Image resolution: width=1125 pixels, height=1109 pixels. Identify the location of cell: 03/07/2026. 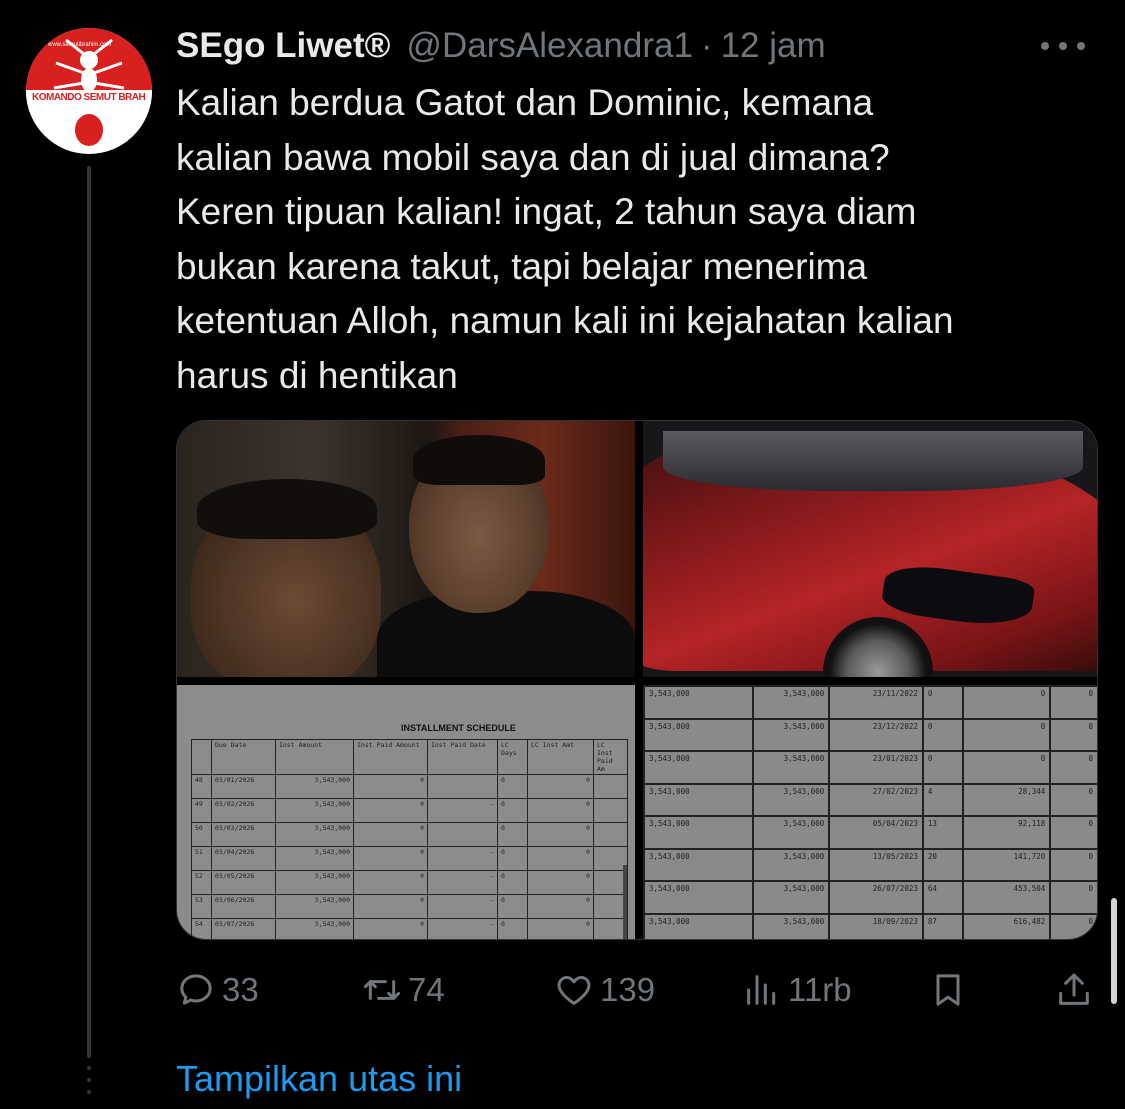
(243, 928).